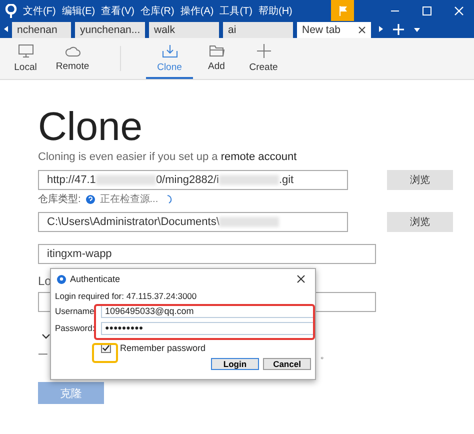 This screenshot has height=434, width=474. I want to click on dialog-title: Authenticate, so click(95, 279).